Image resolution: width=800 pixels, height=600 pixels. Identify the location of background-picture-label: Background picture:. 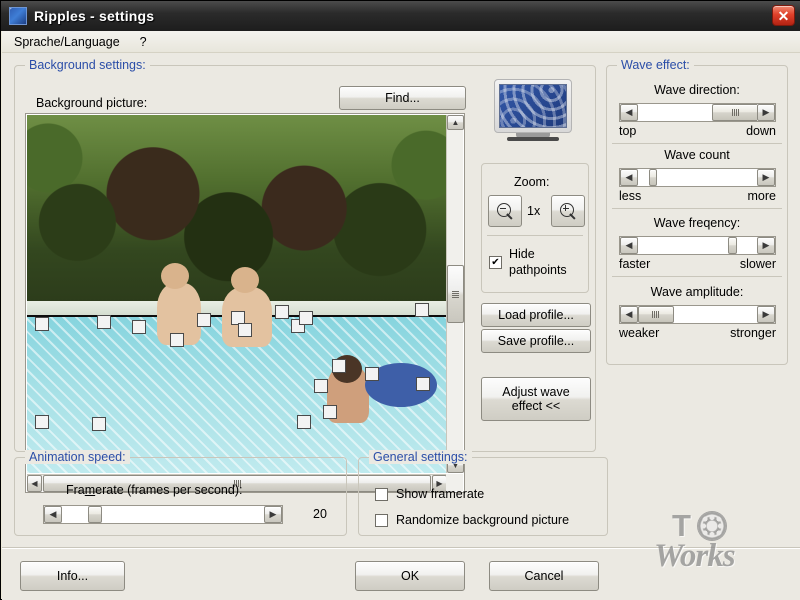
(92, 103).